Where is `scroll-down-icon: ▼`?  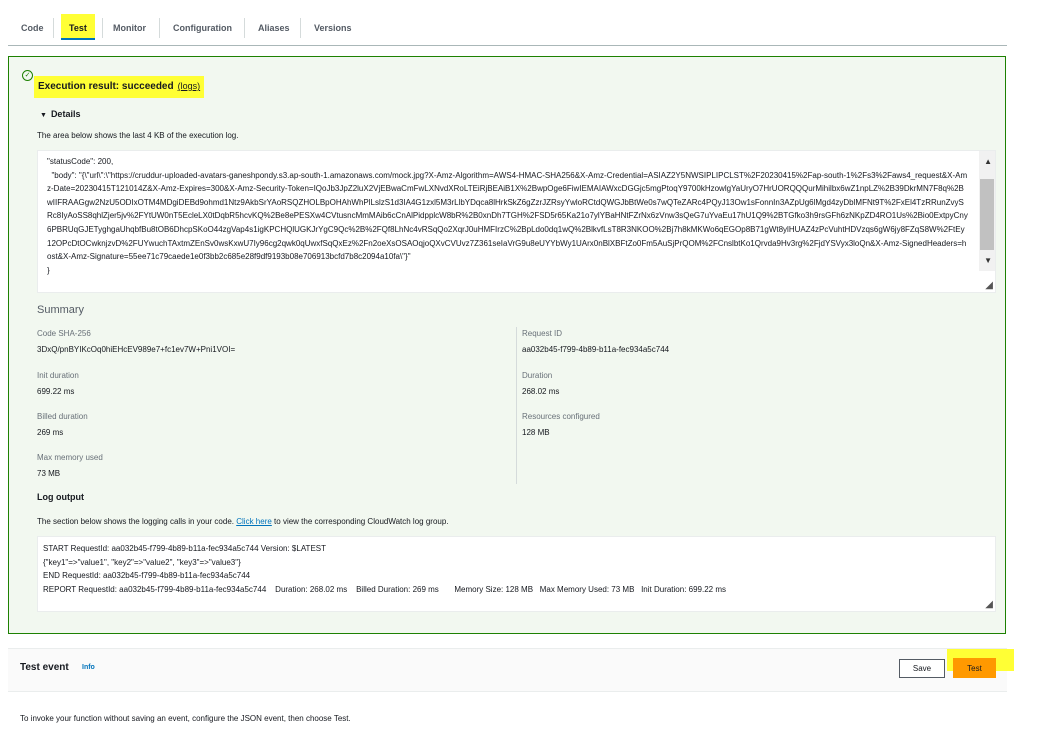
scroll-down-icon: ▼ is located at coordinates (988, 260).